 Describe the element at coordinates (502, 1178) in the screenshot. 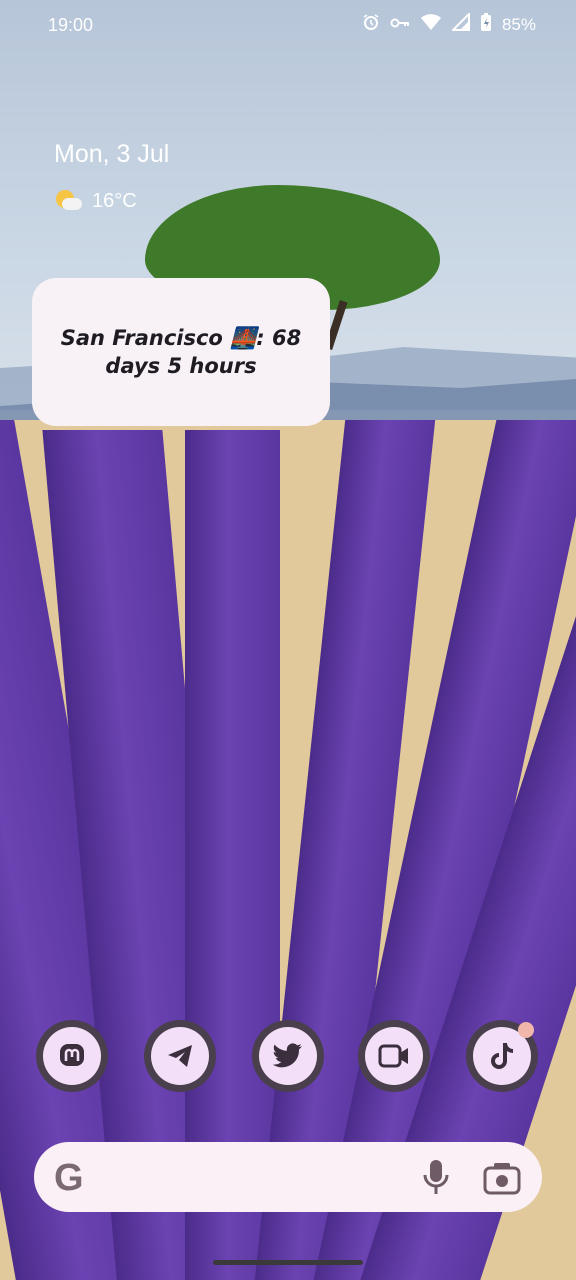

I see `google-lens-icon` at that location.